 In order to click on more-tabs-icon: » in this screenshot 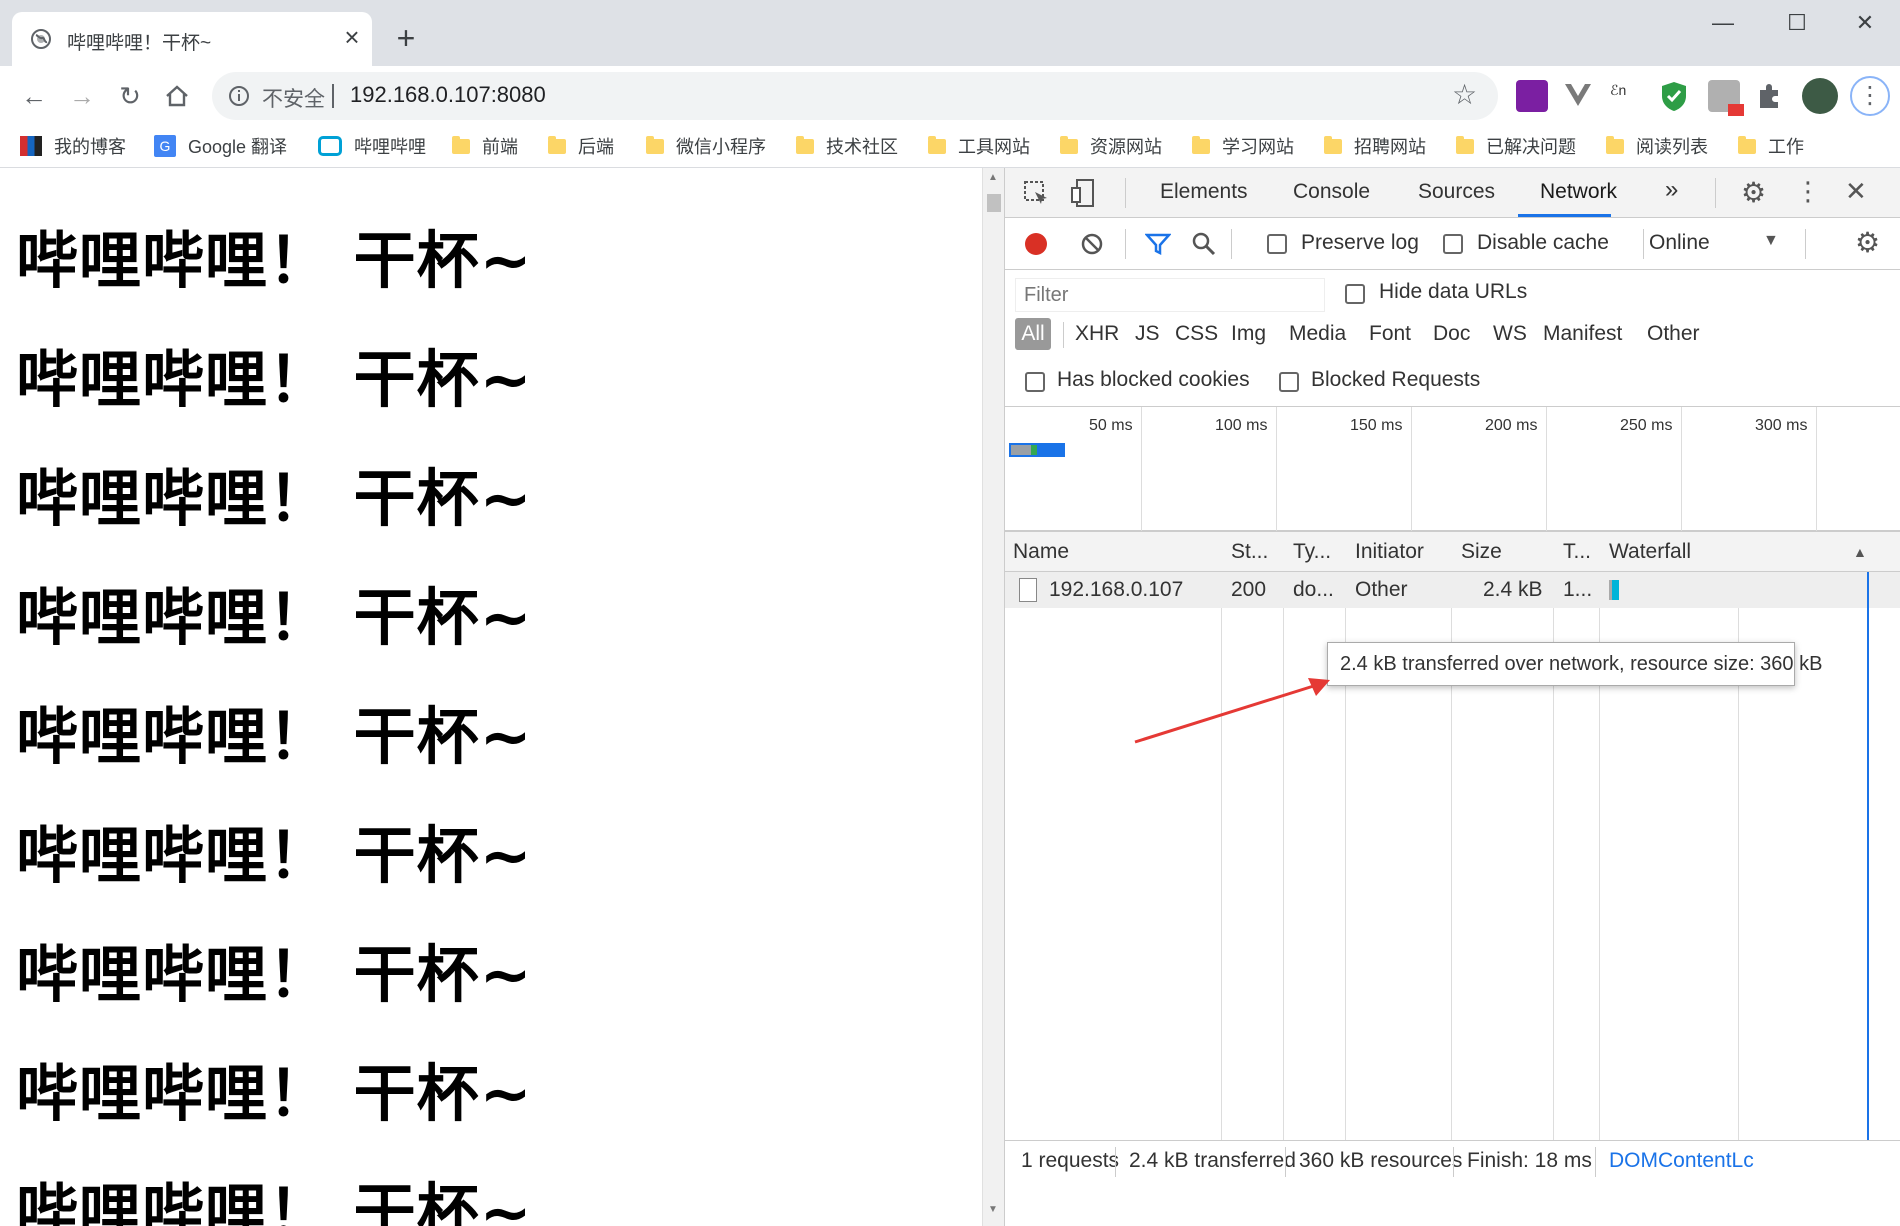, I will do `click(1671, 190)`.